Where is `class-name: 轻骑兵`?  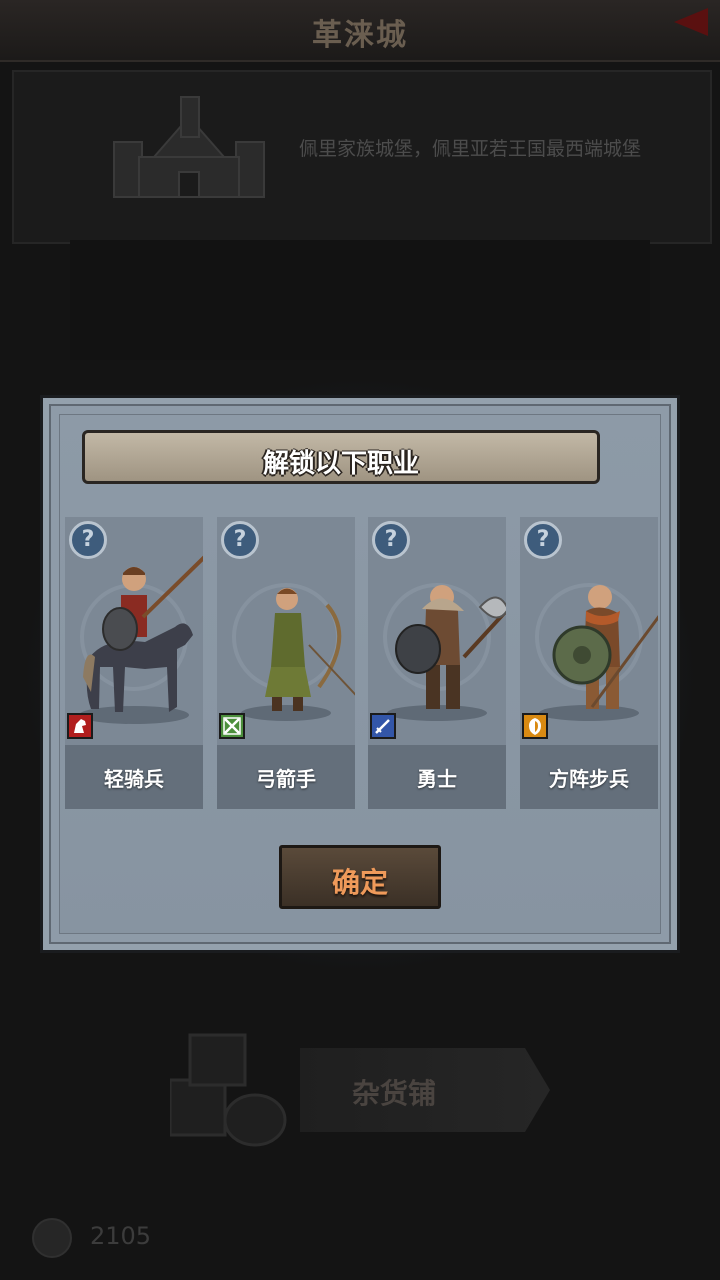
class-name: 轻骑兵 is located at coordinates (134, 779).